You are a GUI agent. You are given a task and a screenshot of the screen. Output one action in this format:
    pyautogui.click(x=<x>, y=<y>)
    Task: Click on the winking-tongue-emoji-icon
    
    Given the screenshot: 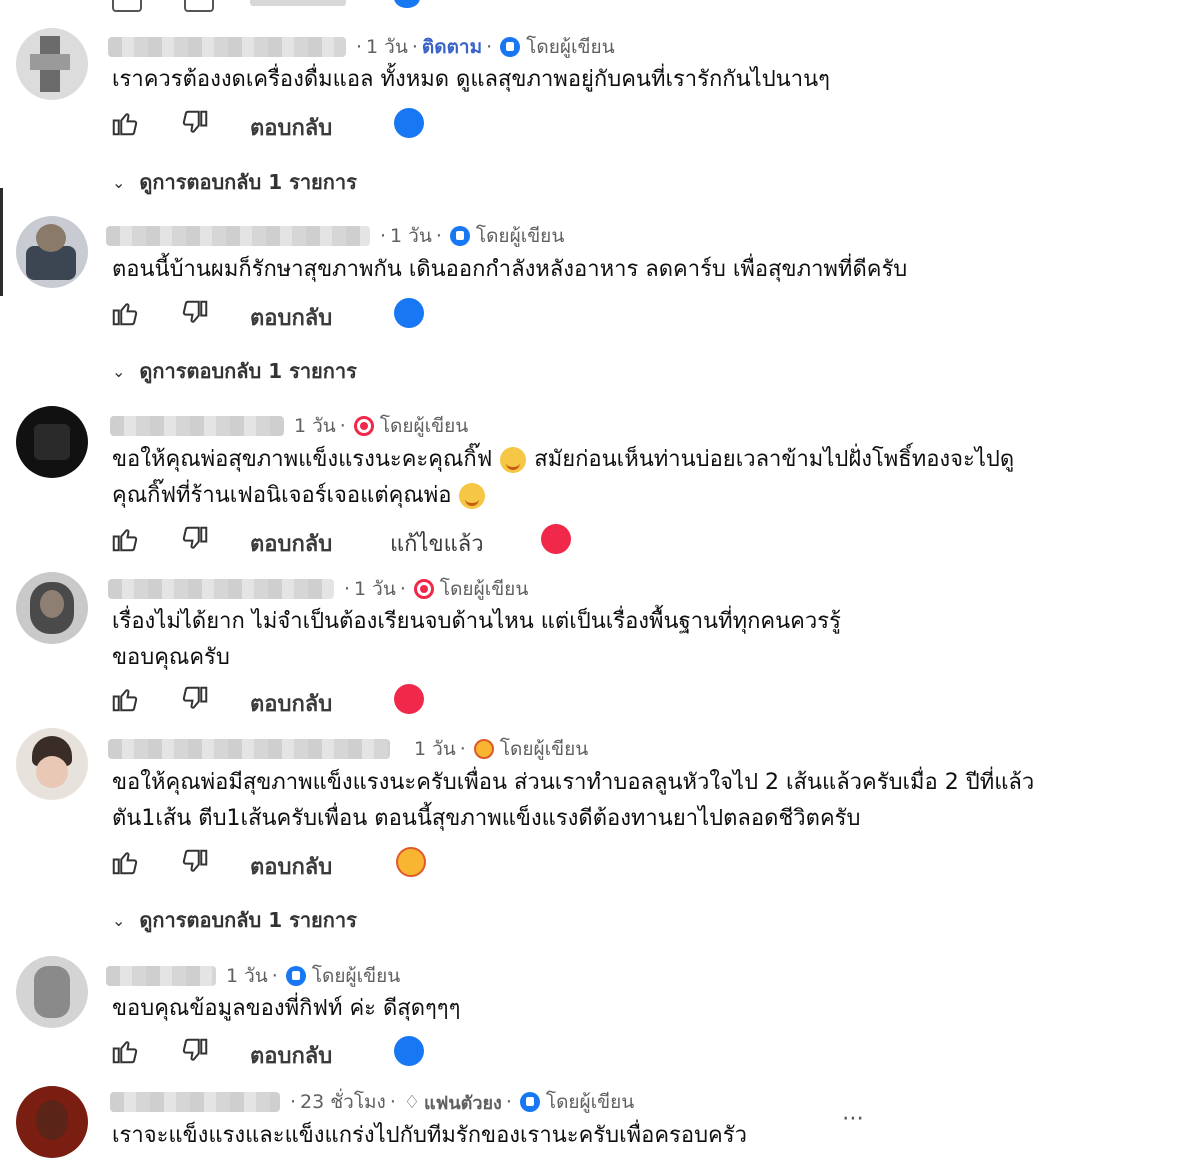 What is the action you would take?
    pyautogui.click(x=472, y=496)
    